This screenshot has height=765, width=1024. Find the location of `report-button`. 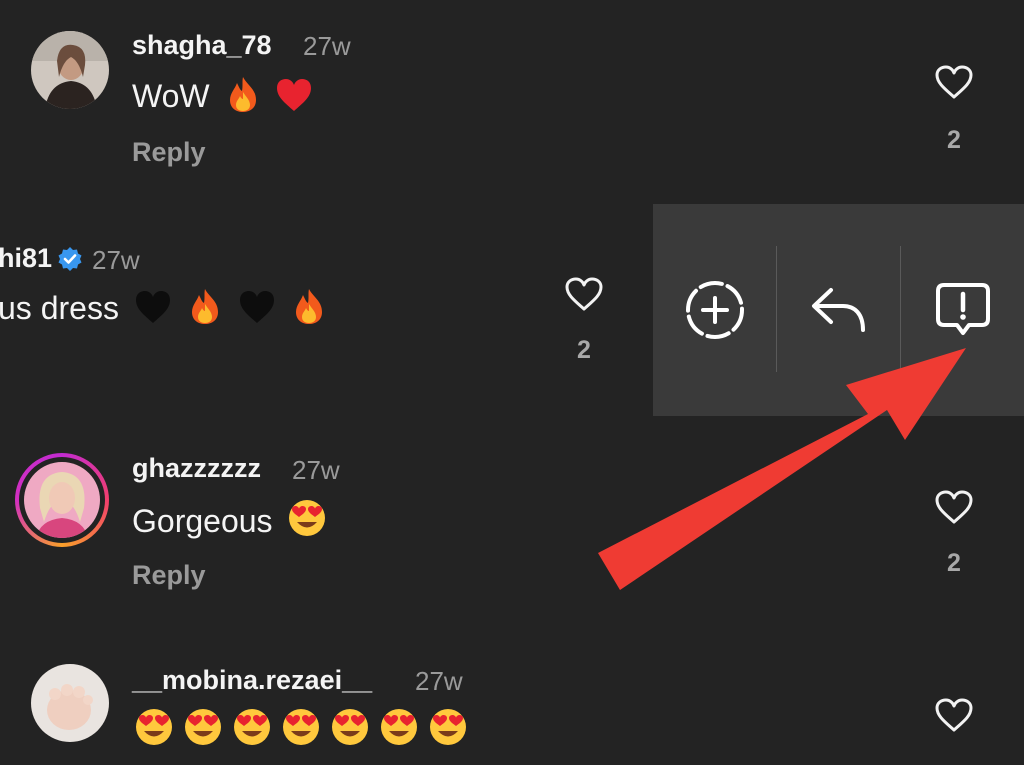

report-button is located at coordinates (962, 310).